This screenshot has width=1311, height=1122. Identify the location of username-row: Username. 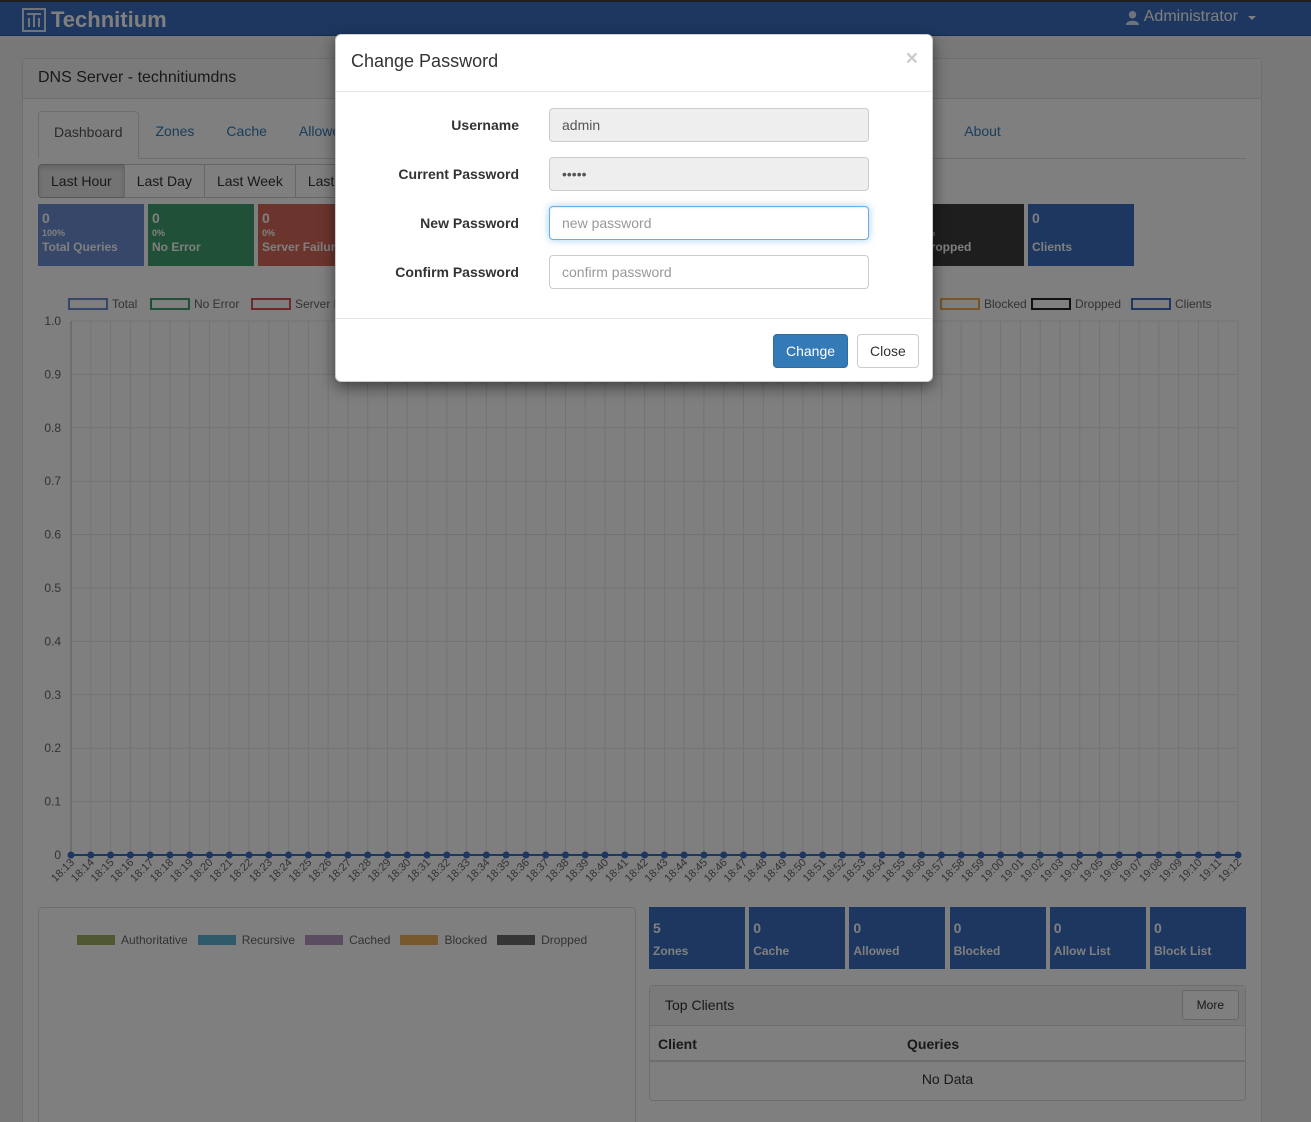
(634, 125).